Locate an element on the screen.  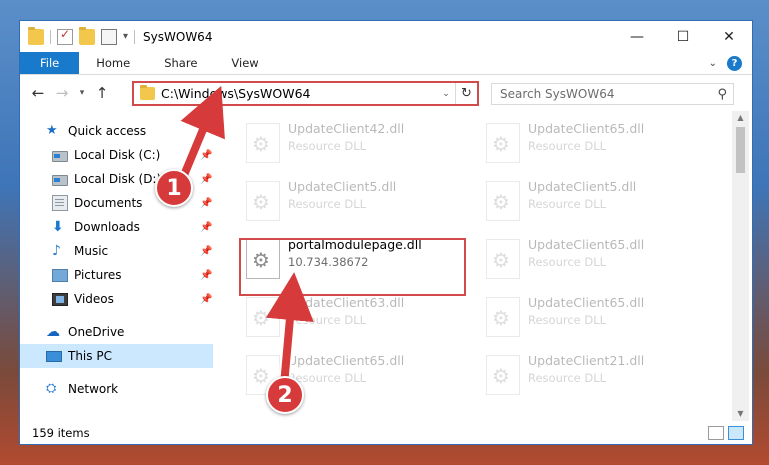
callout-step-1: 1 is located at coordinates (174, 188).